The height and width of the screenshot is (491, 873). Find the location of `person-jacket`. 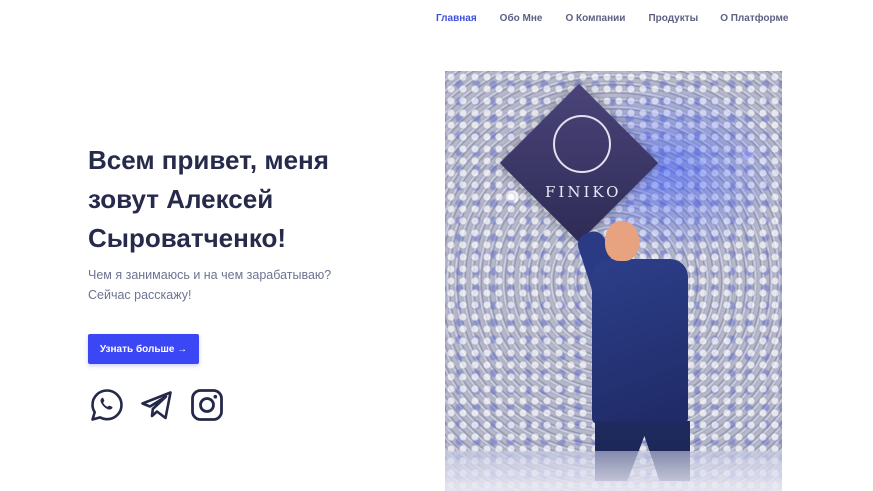

person-jacket is located at coordinates (640, 341).